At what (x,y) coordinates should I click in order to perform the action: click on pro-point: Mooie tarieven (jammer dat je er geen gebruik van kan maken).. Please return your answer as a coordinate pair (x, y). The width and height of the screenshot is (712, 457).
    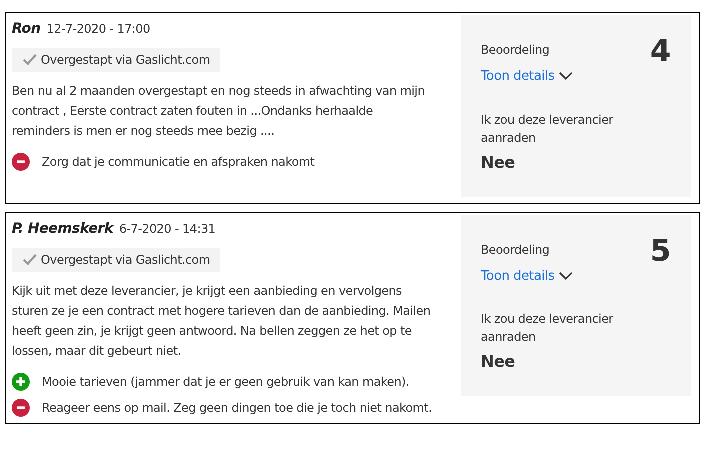
    Looking at the image, I should click on (226, 382).